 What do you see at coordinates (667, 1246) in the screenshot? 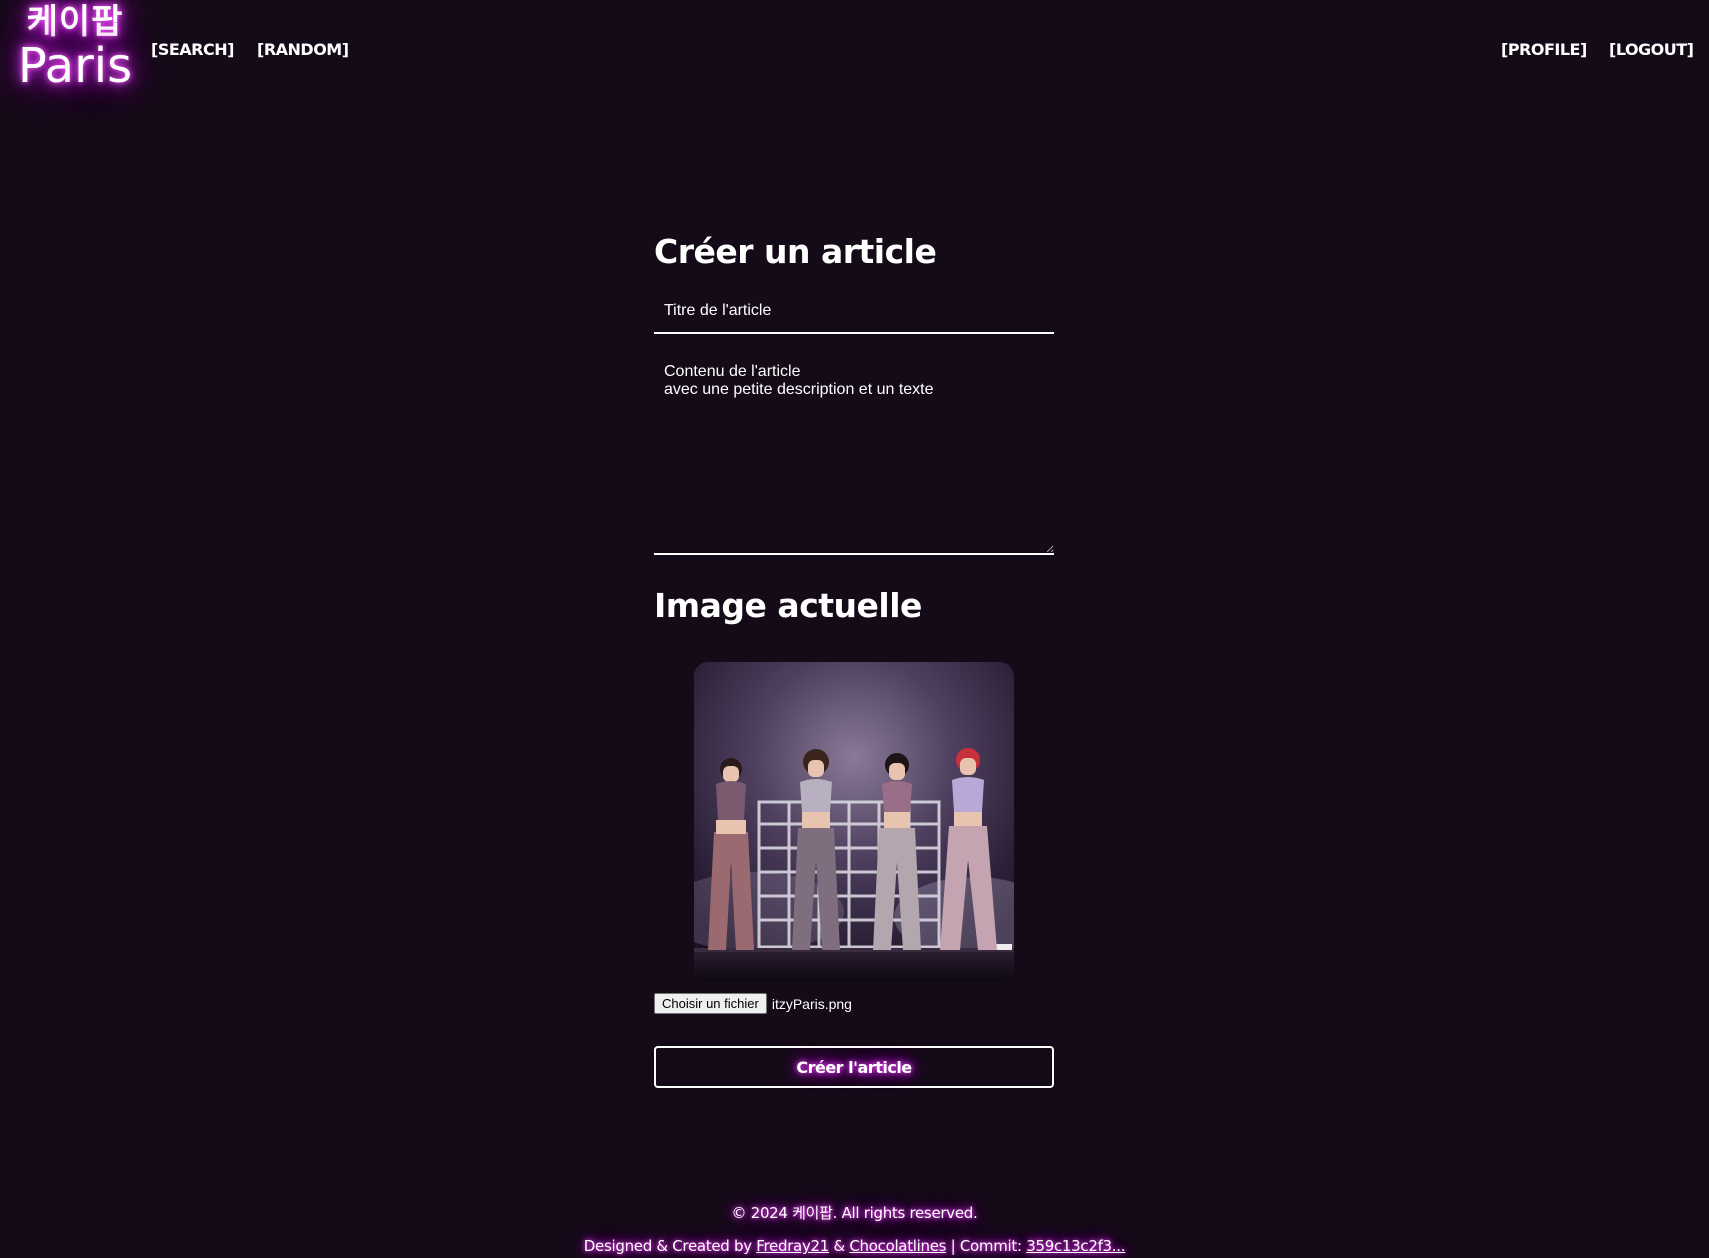
I see `credits-prefix: Designed & Created by` at bounding box center [667, 1246].